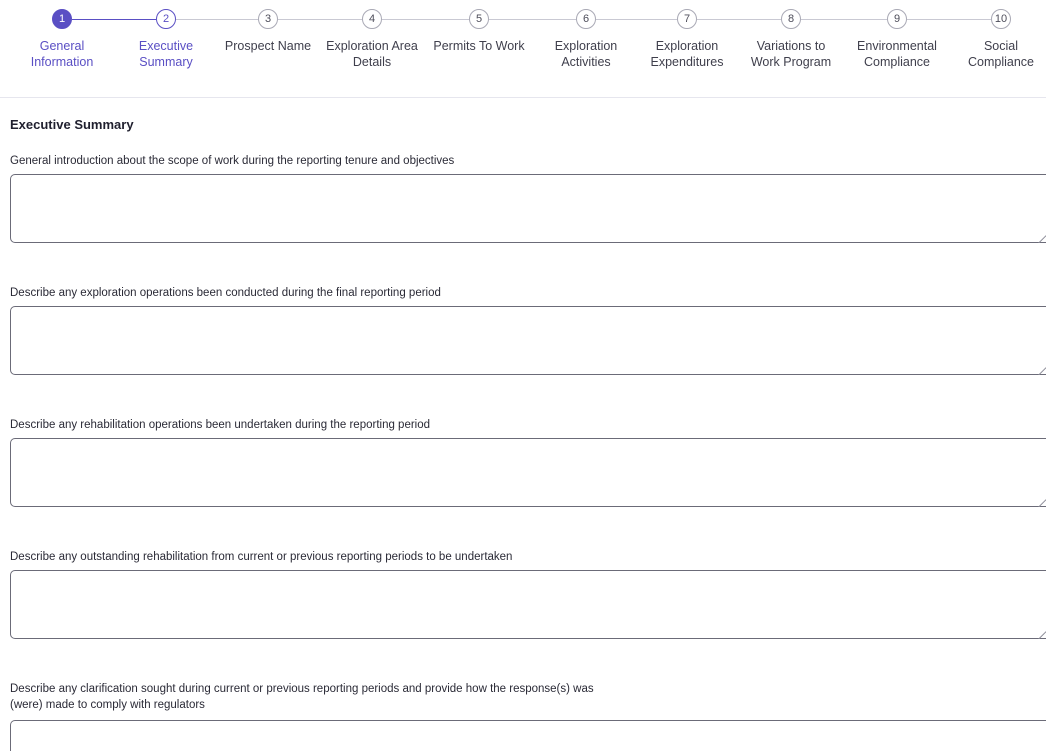  Describe the element at coordinates (372, 54) in the screenshot. I see `step-label: Exploration Area Details` at that location.